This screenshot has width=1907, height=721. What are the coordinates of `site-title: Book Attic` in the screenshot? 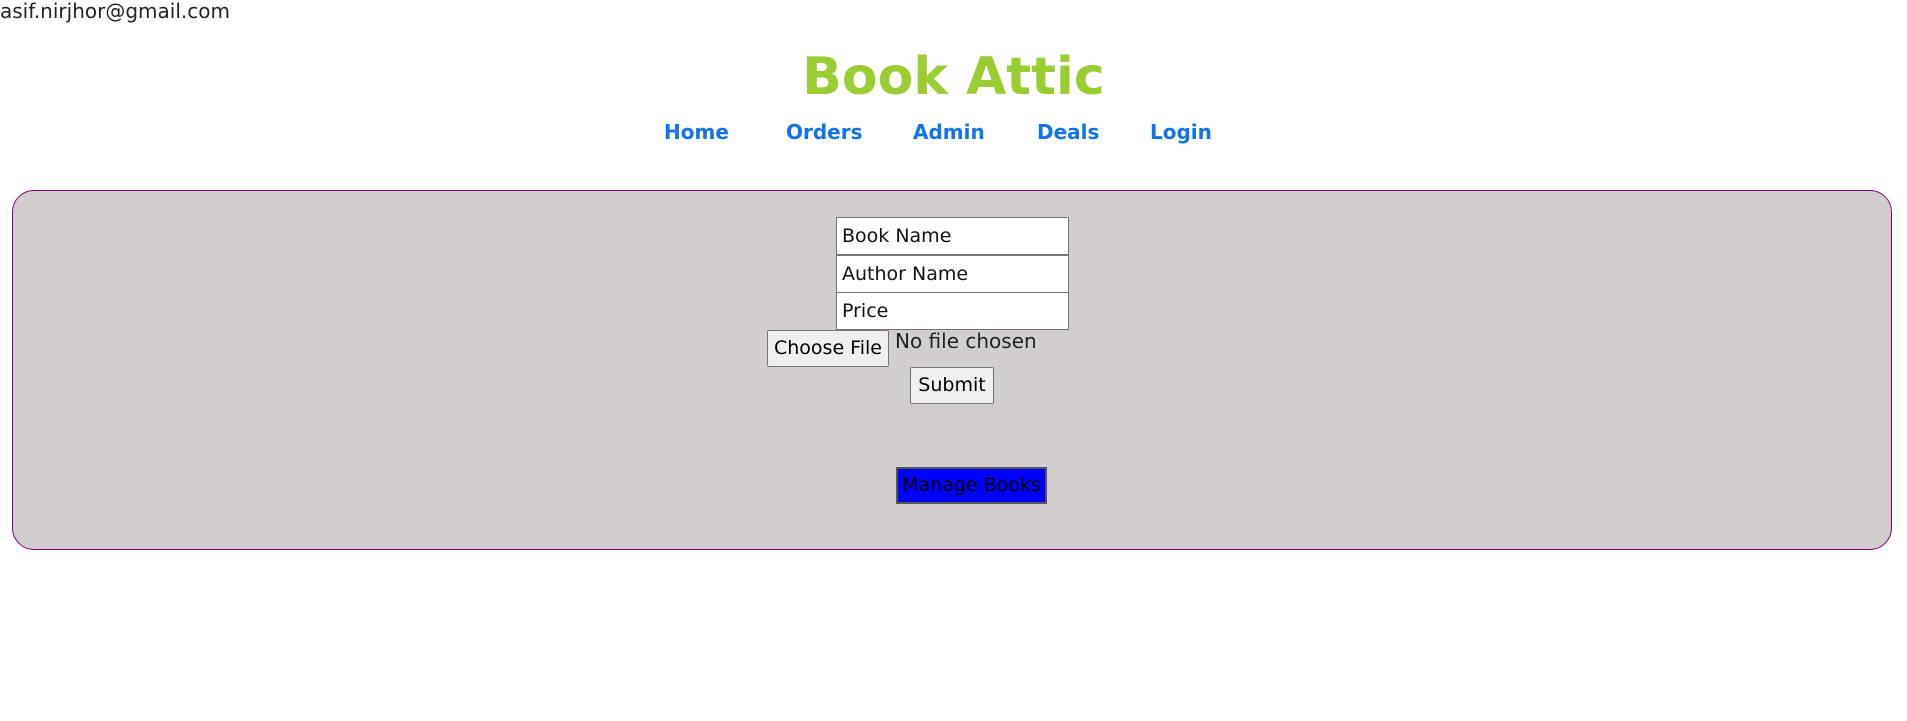 It's located at (953, 77).